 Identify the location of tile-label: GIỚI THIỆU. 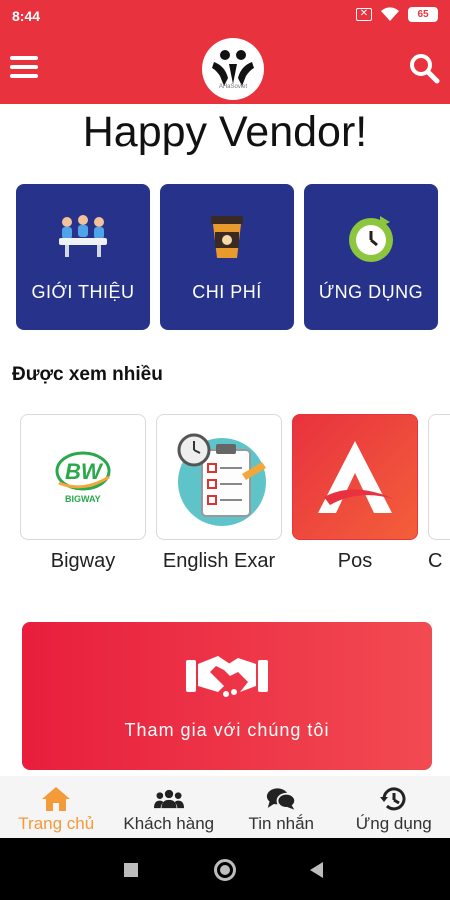
(83, 292).